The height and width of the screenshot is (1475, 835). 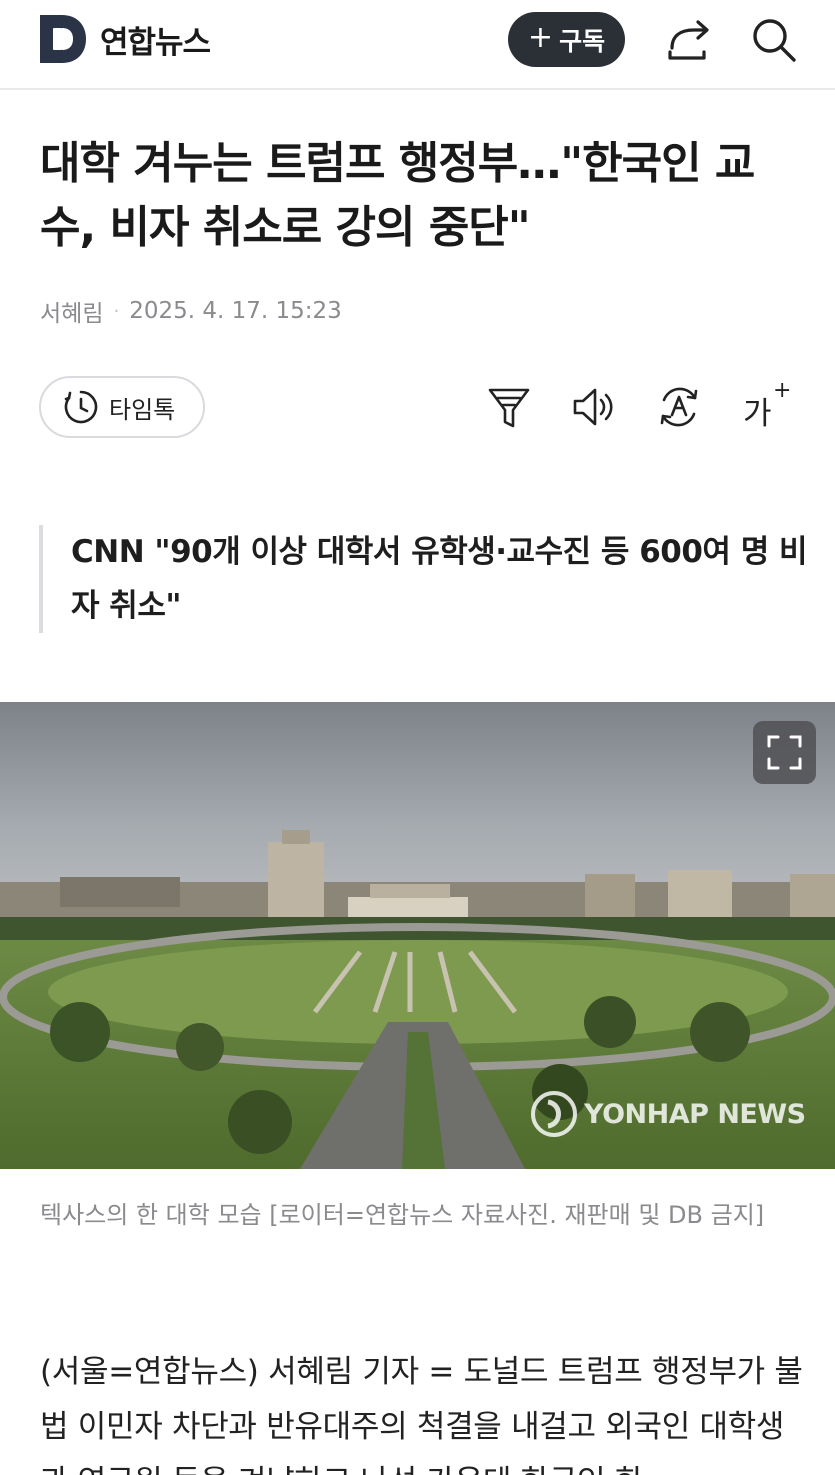 I want to click on top-bar: 연합뉴스 + 구독, so click(x=417, y=45).